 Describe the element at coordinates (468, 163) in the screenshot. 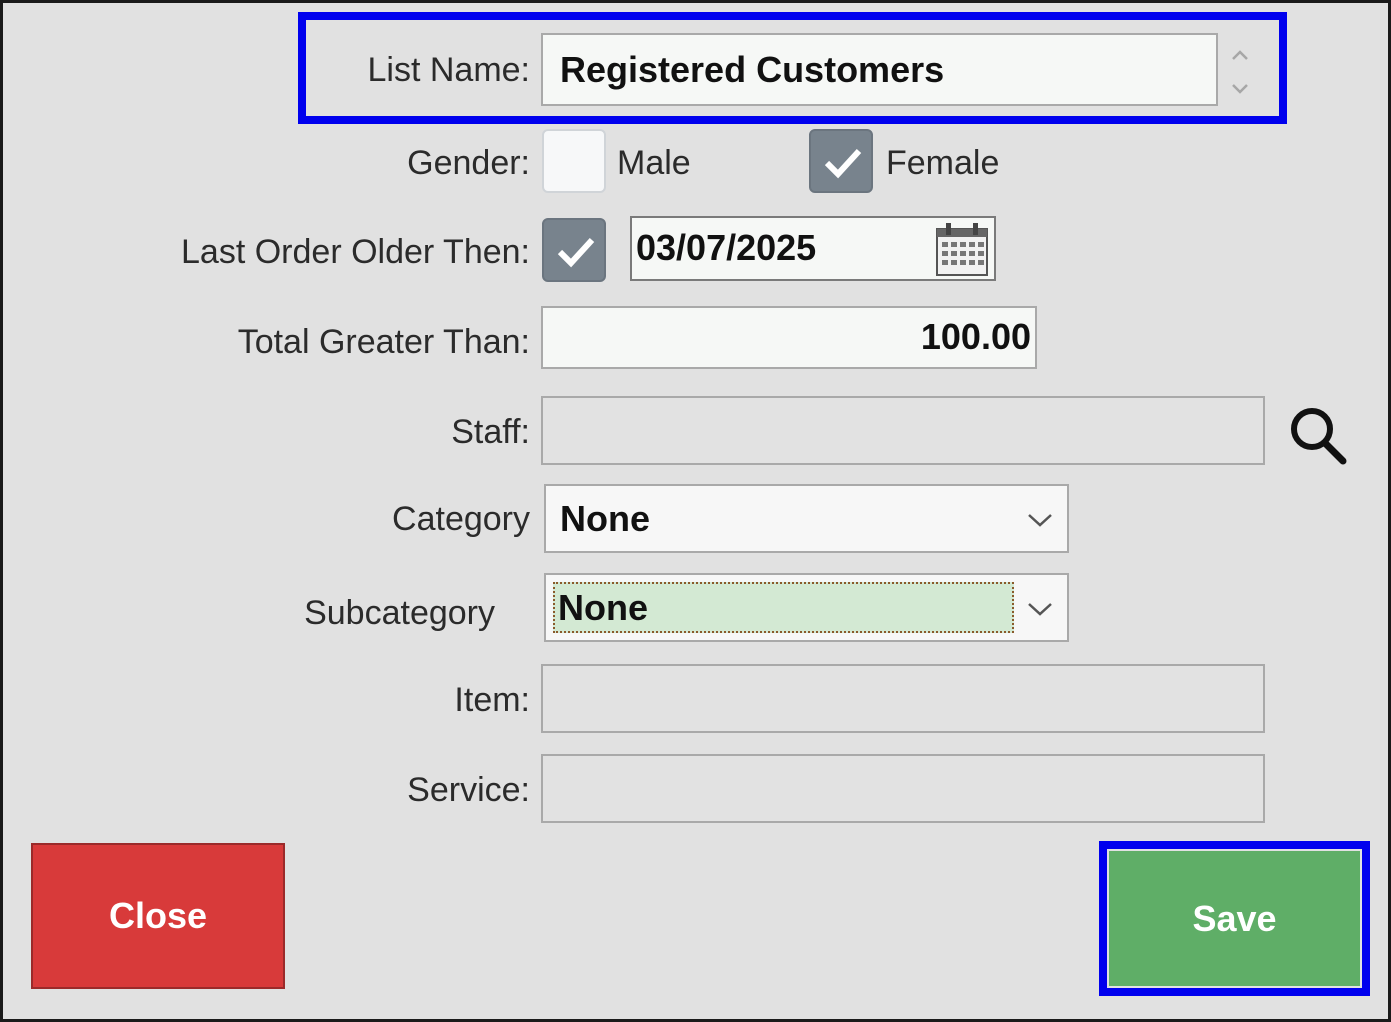

I see `gender-label: Gender:` at that location.